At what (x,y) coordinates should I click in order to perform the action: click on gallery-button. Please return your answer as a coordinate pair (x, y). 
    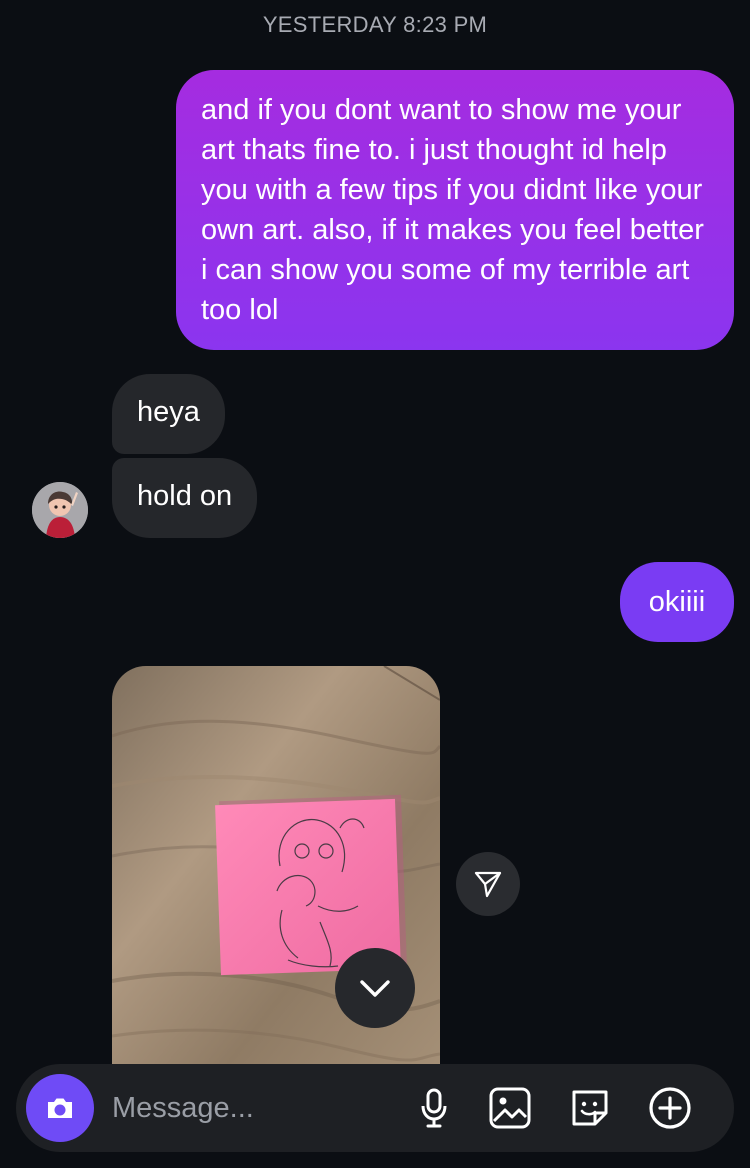
    Looking at the image, I should click on (510, 1108).